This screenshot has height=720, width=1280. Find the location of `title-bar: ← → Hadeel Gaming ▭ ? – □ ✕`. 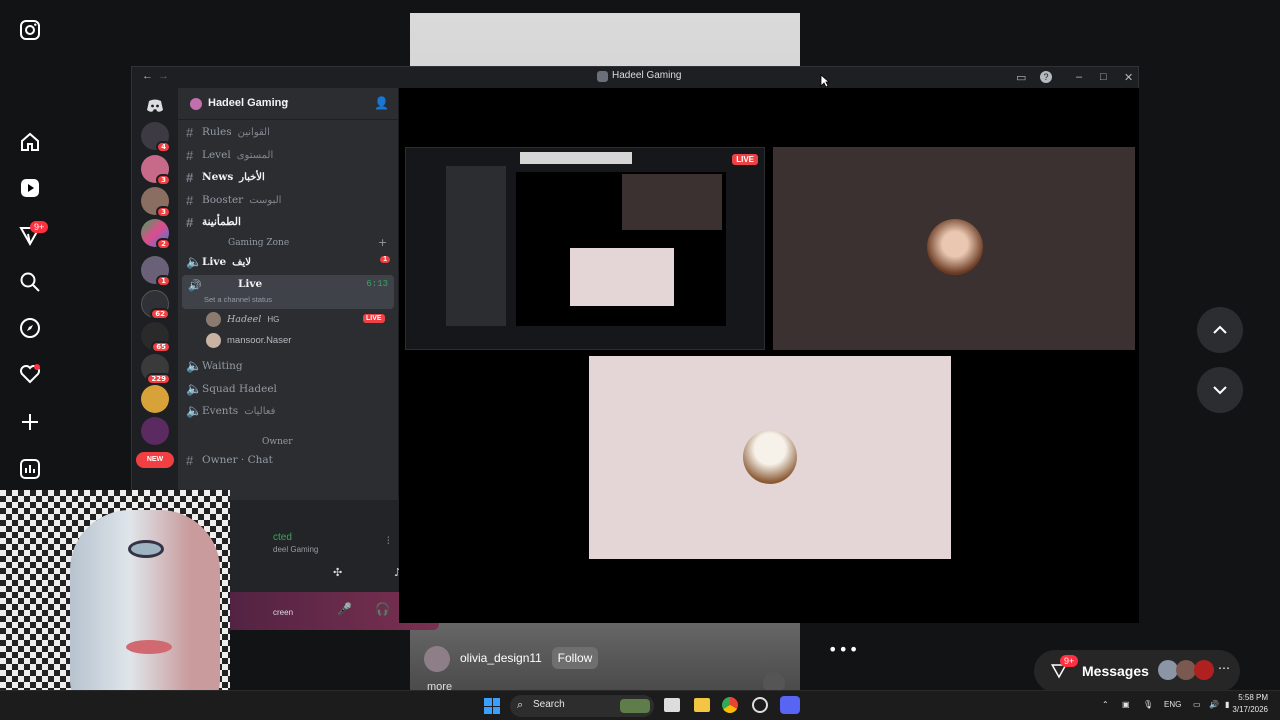

title-bar: ← → Hadeel Gaming ▭ ? – □ ✕ is located at coordinates (635, 77).